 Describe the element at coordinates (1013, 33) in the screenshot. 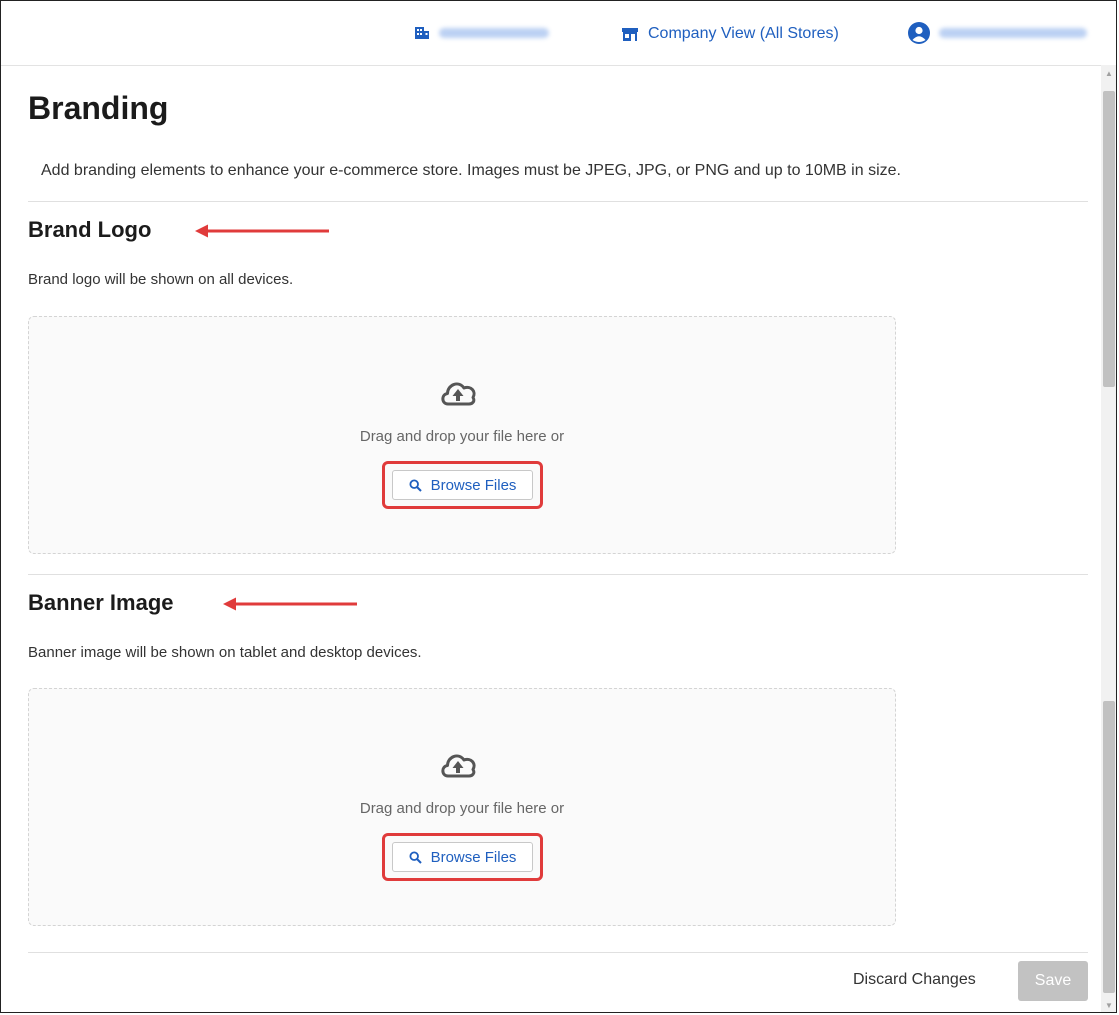

I see `user-email-blurred` at that location.